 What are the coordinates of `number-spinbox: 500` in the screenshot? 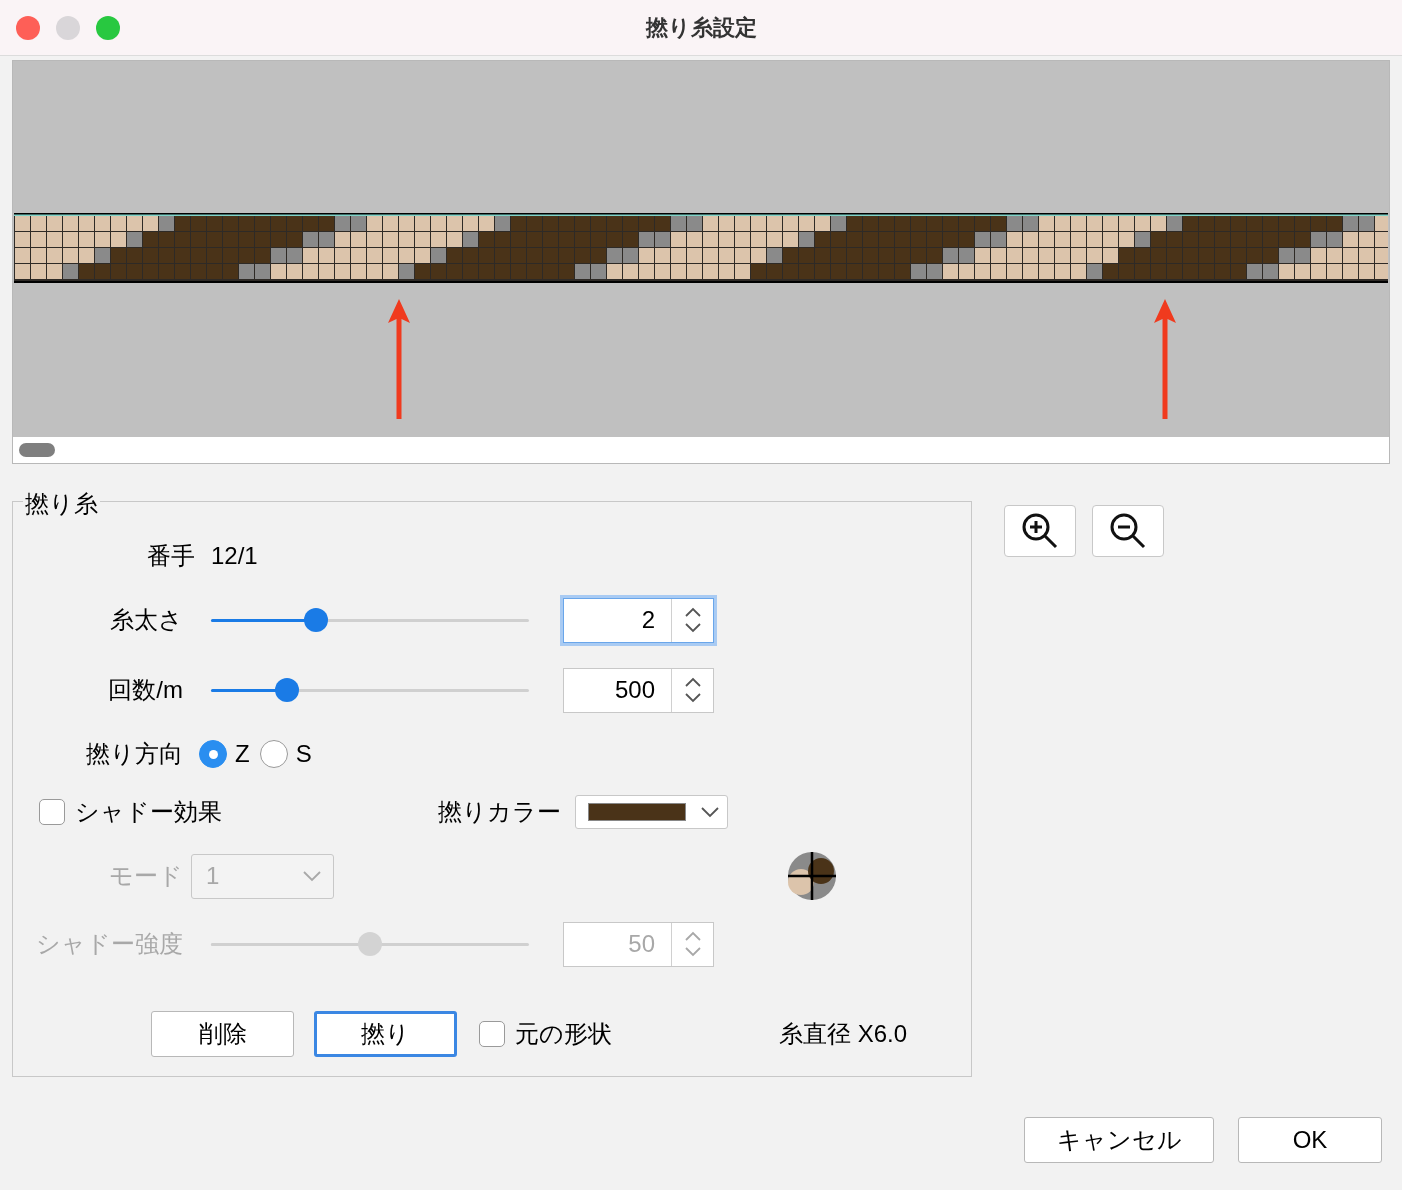 It's located at (638, 690).